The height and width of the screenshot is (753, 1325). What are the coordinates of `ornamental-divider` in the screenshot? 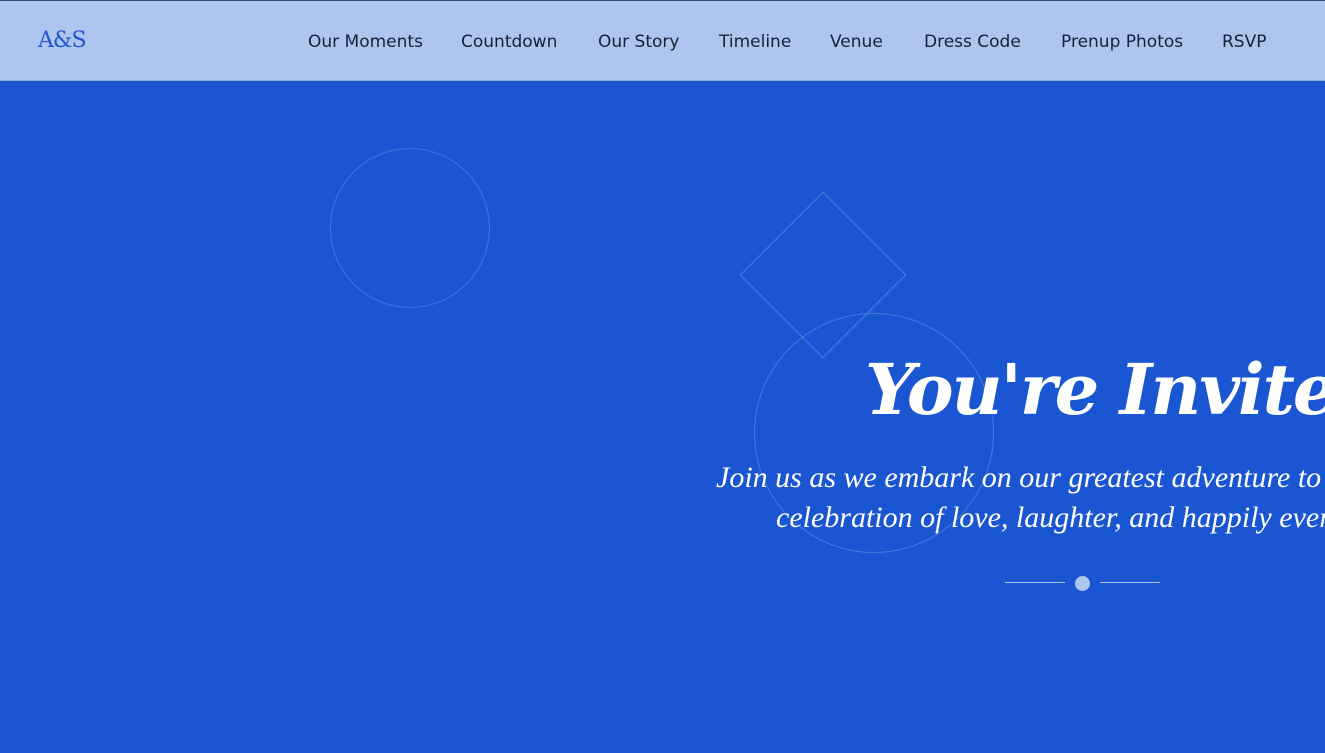 It's located at (1082, 583).